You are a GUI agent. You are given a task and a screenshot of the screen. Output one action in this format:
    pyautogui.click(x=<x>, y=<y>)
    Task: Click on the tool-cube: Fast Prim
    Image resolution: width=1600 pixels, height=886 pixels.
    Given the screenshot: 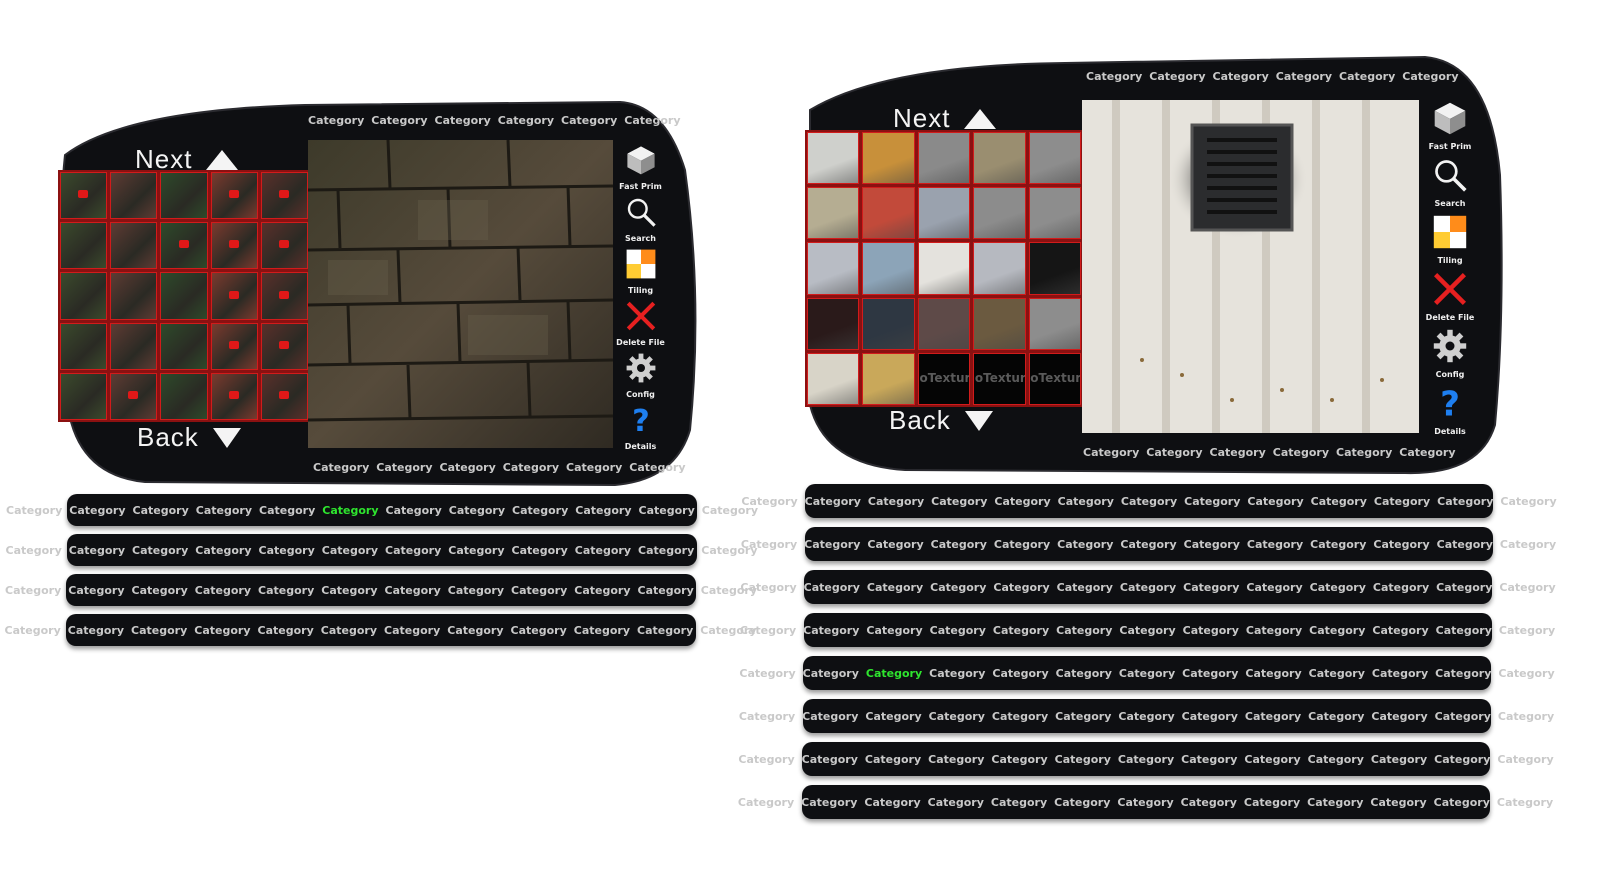 What is the action you would take?
    pyautogui.click(x=1450, y=125)
    